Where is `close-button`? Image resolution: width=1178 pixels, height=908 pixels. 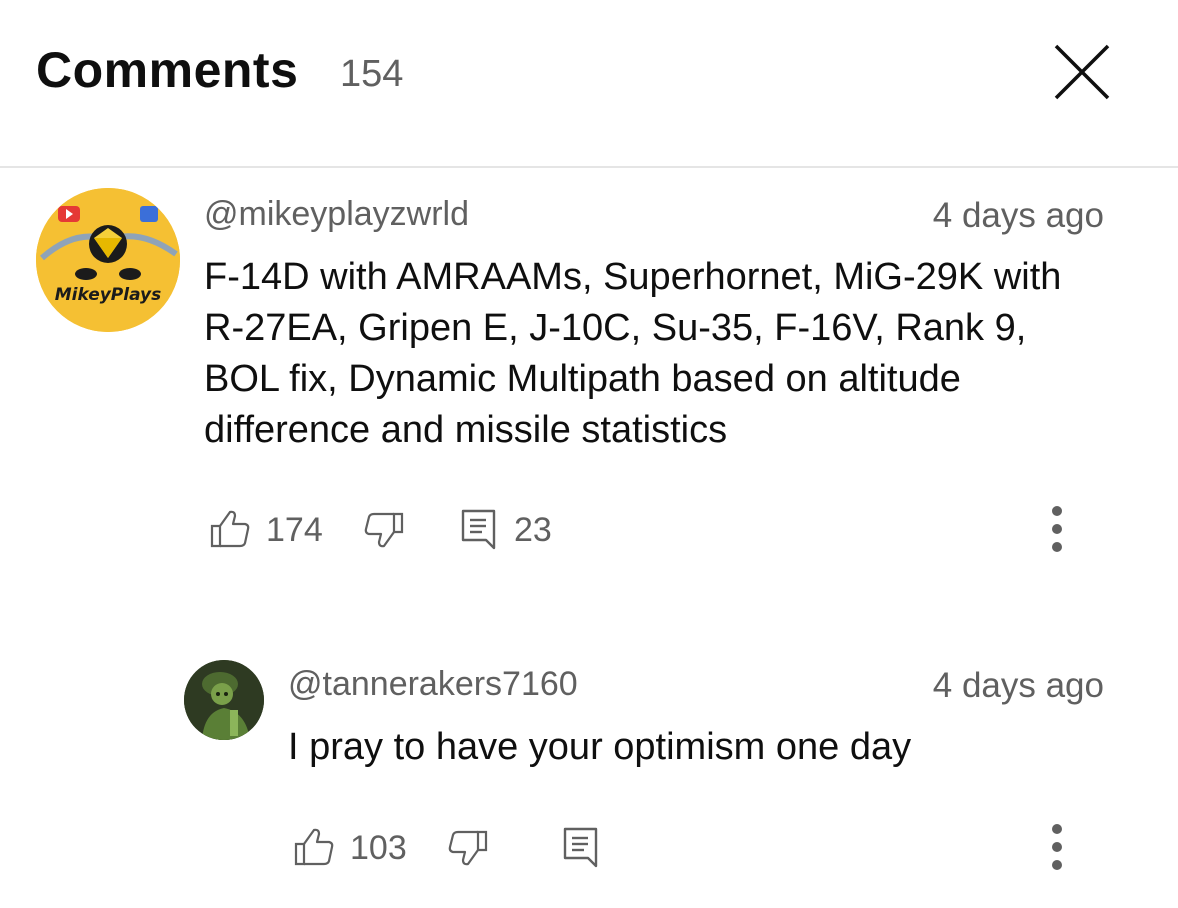 close-button is located at coordinates (1082, 72).